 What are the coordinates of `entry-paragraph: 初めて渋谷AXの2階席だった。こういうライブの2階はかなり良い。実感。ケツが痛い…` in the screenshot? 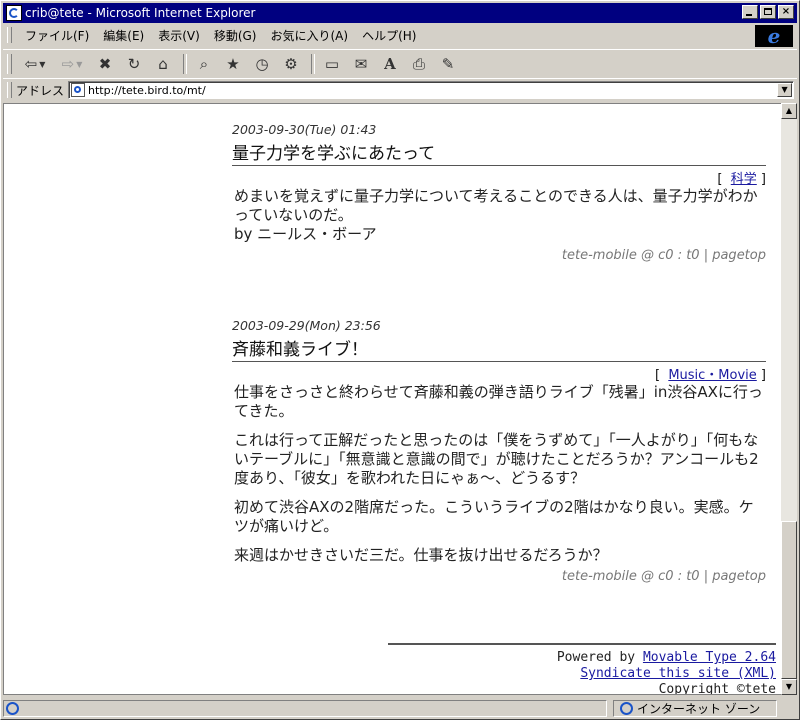 It's located at (494, 516).